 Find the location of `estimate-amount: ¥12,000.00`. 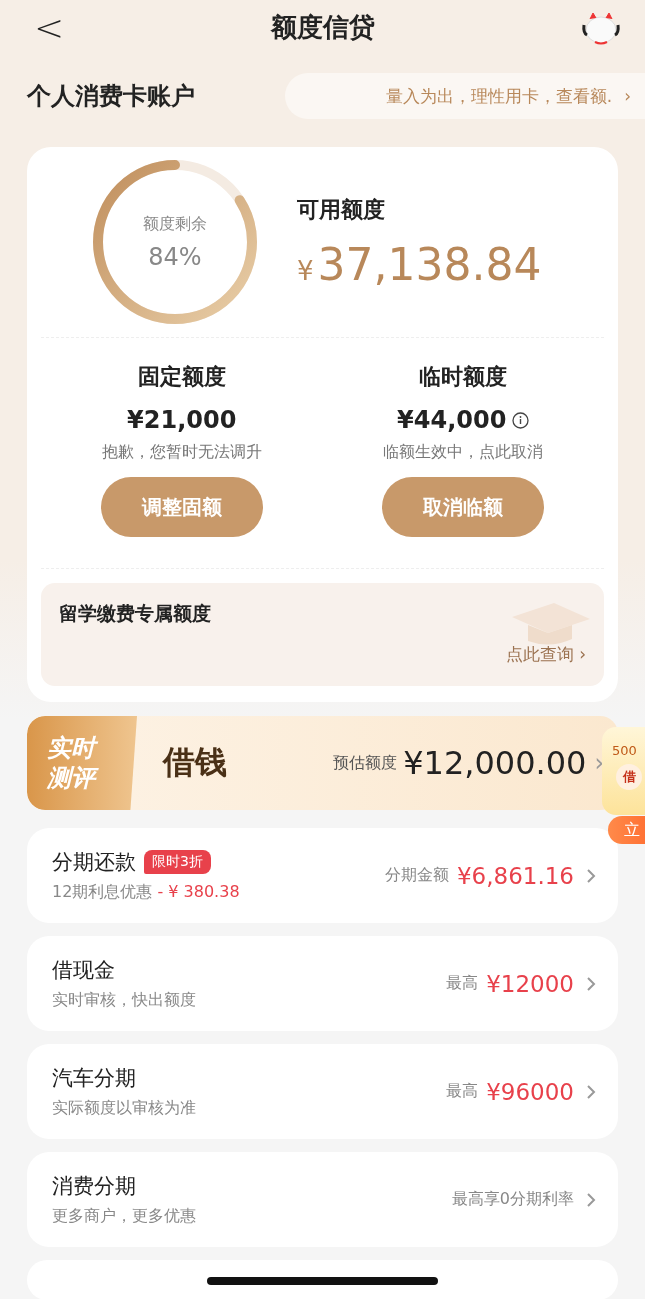

estimate-amount: ¥12,000.00 is located at coordinates (495, 763).